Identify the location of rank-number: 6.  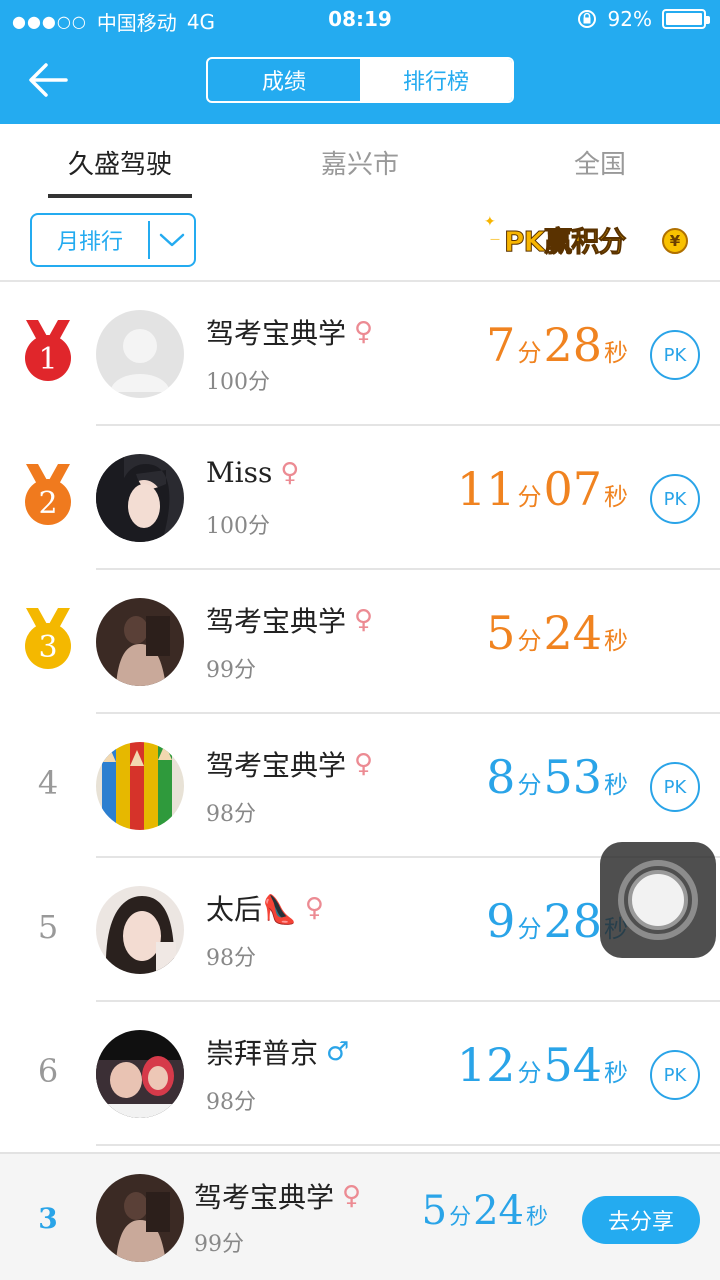
(48, 1071).